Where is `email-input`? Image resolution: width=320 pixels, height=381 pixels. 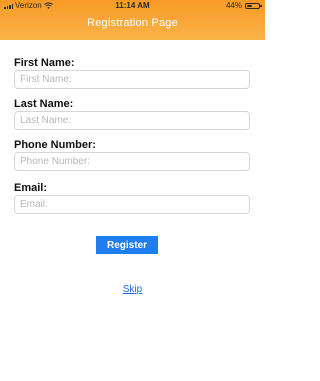 email-input is located at coordinates (132, 204).